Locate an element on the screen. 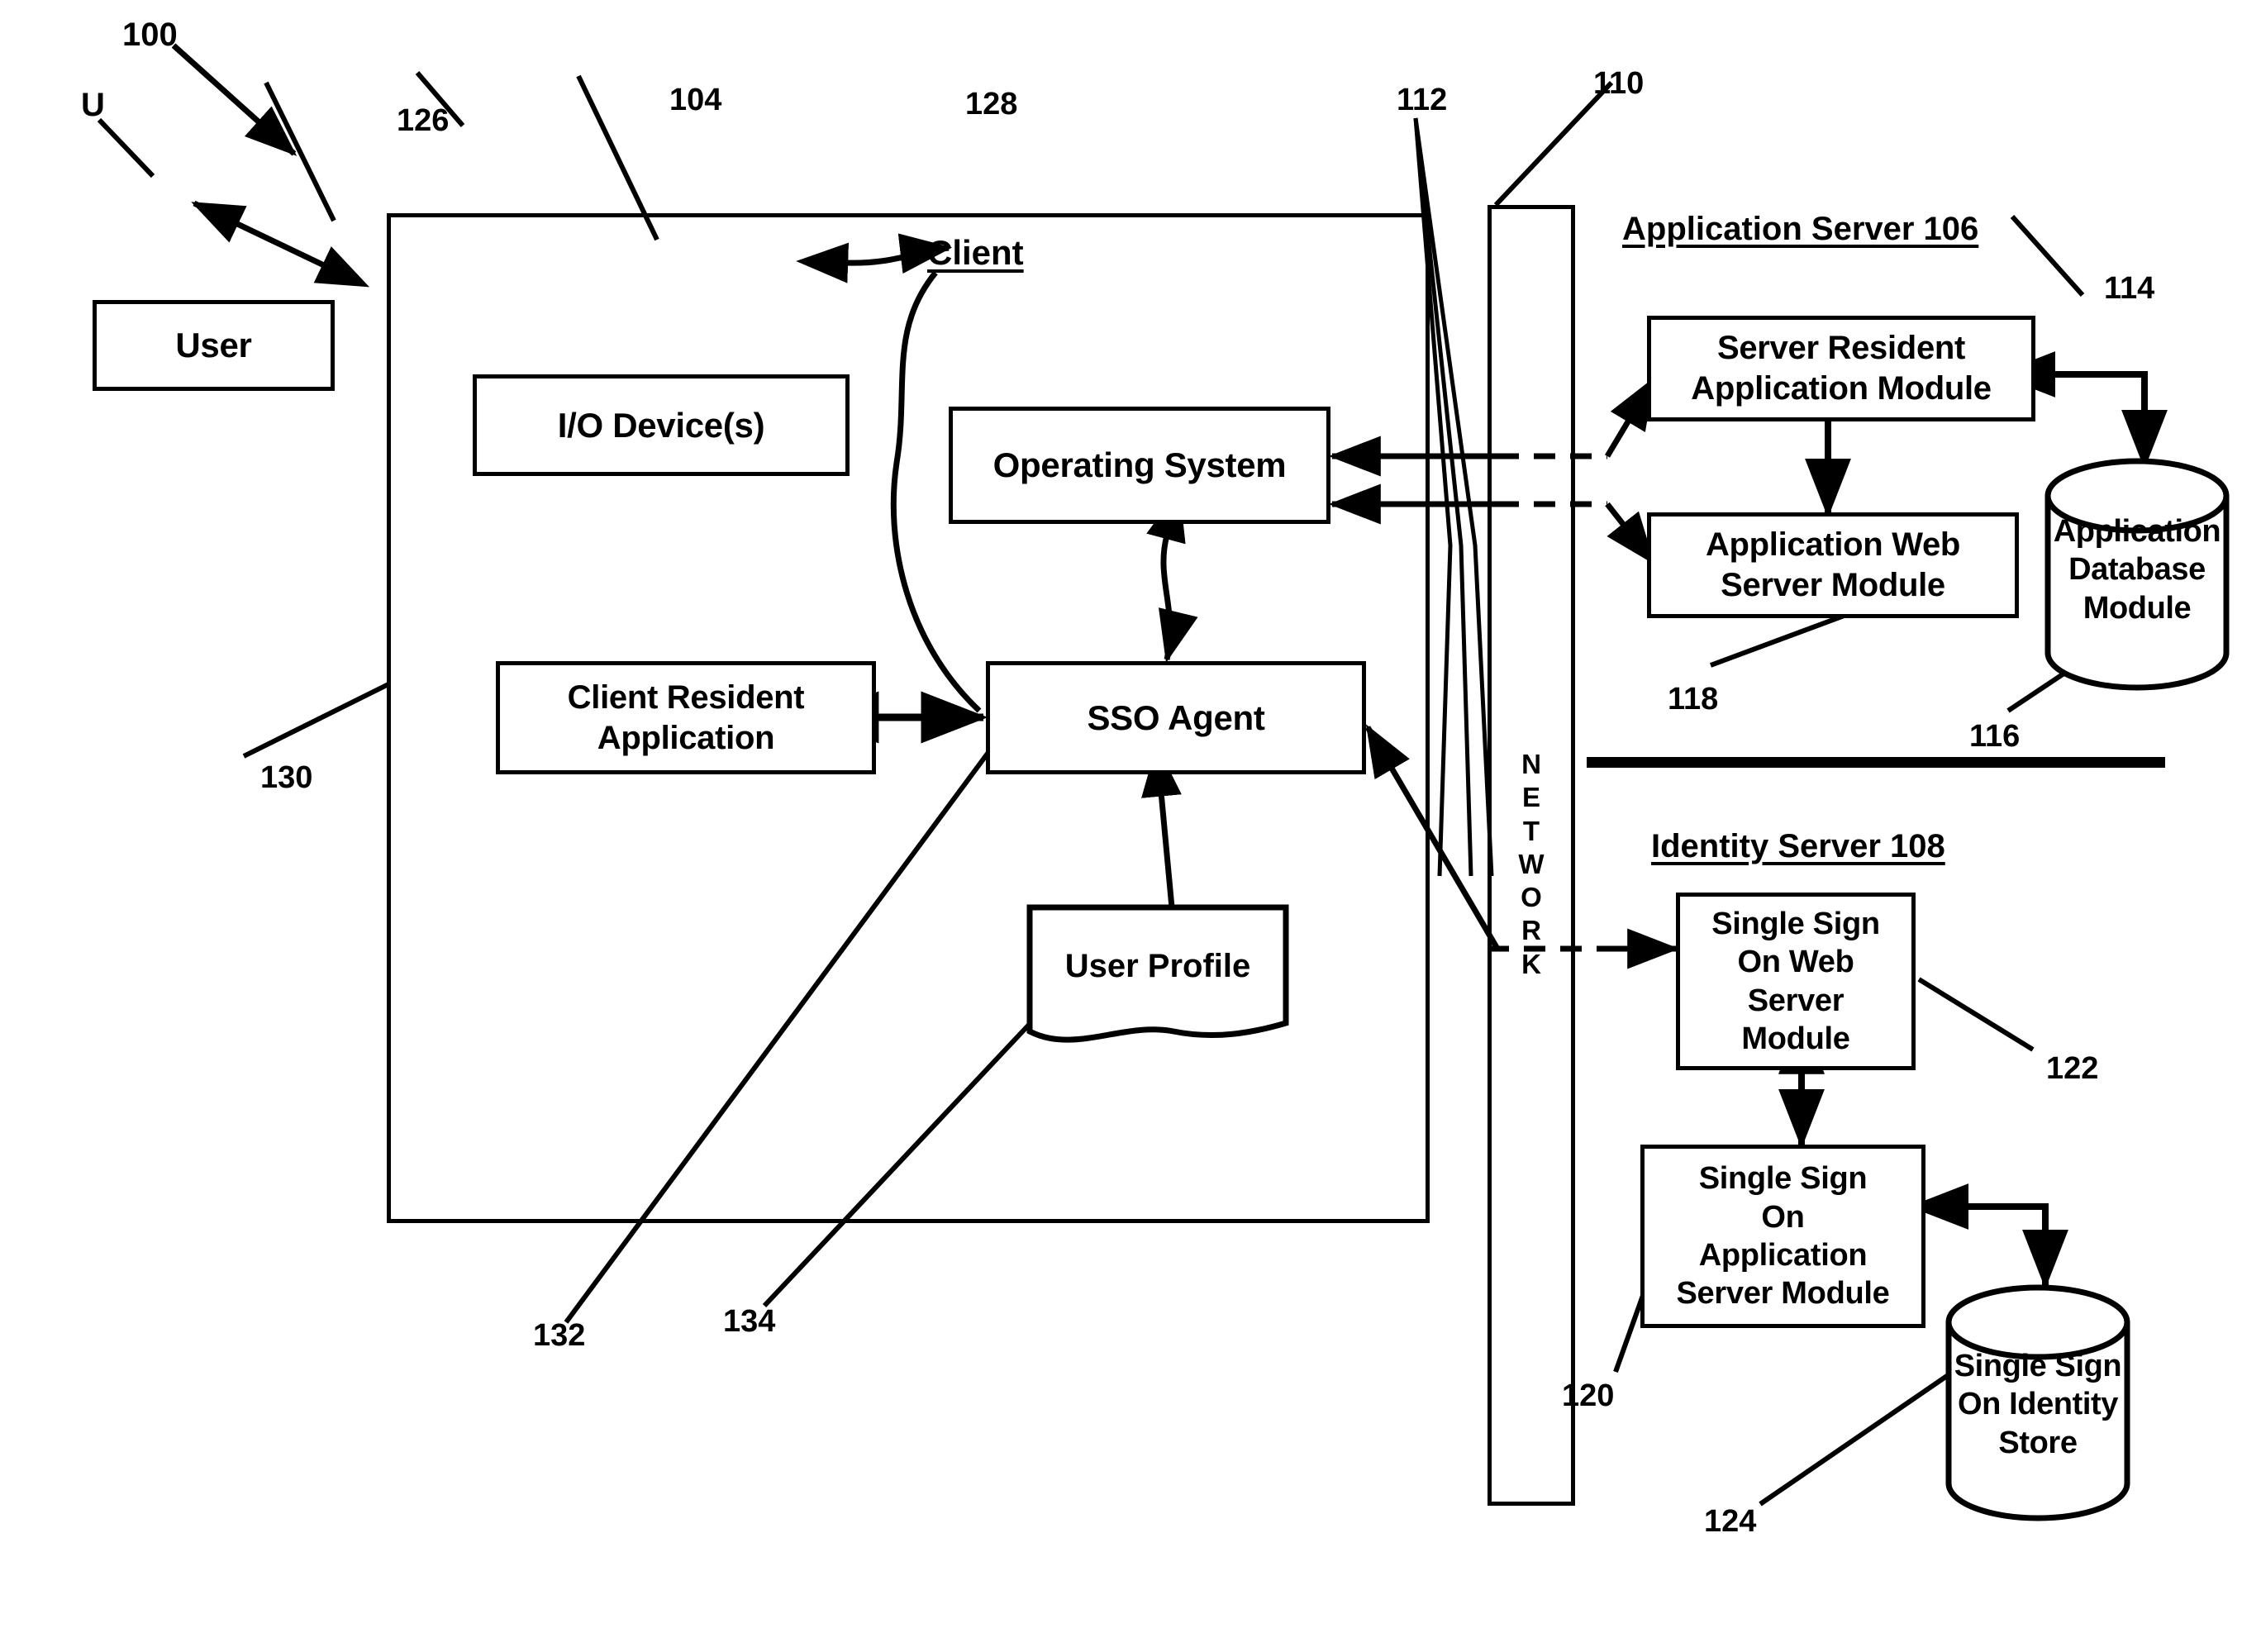 The image size is (2242, 1652). arrow-network-awsm is located at coordinates (1630, 533).